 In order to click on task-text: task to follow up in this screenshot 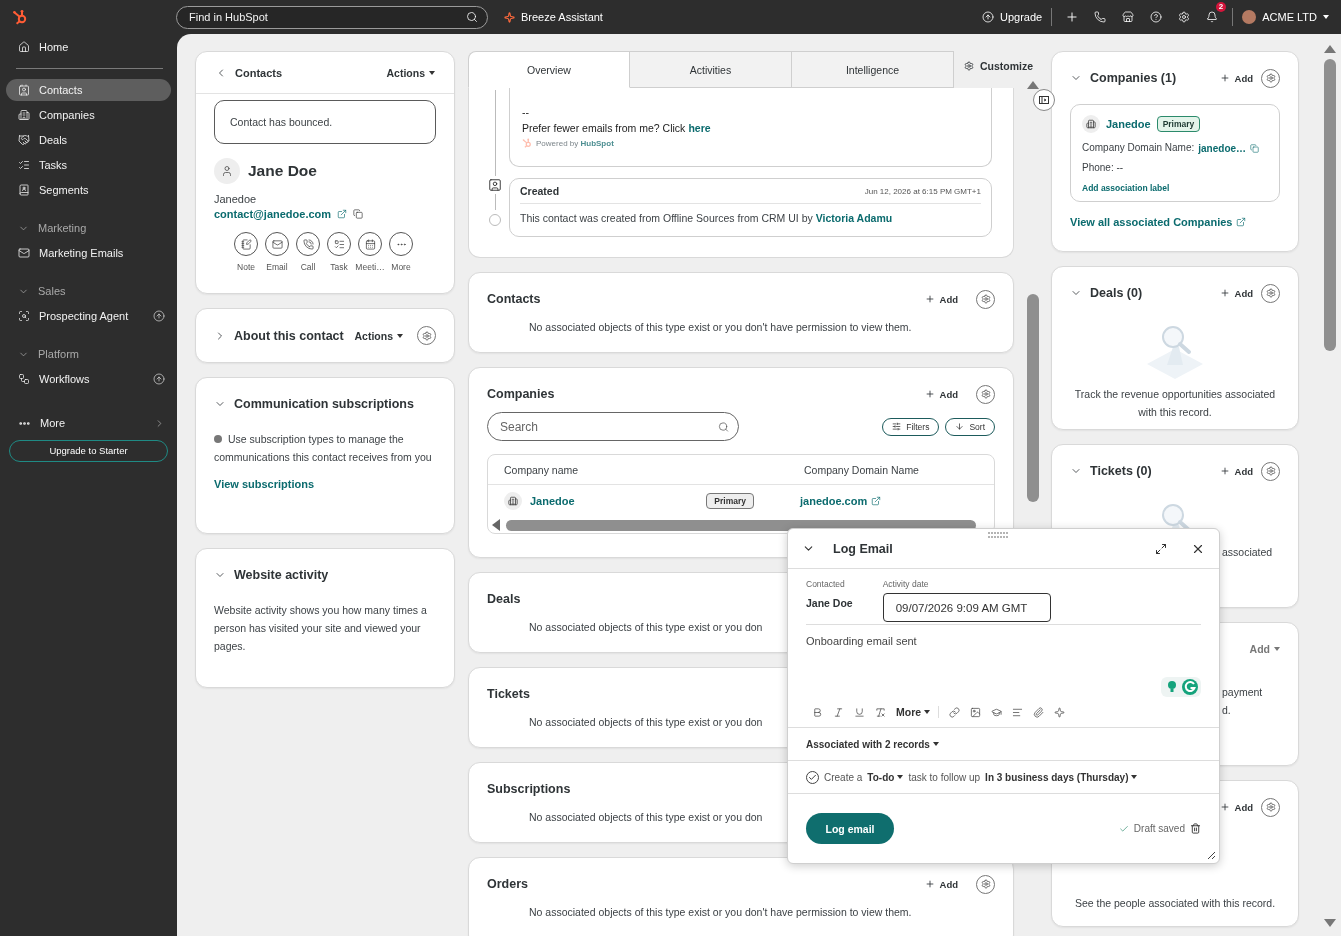, I will do `click(944, 777)`.